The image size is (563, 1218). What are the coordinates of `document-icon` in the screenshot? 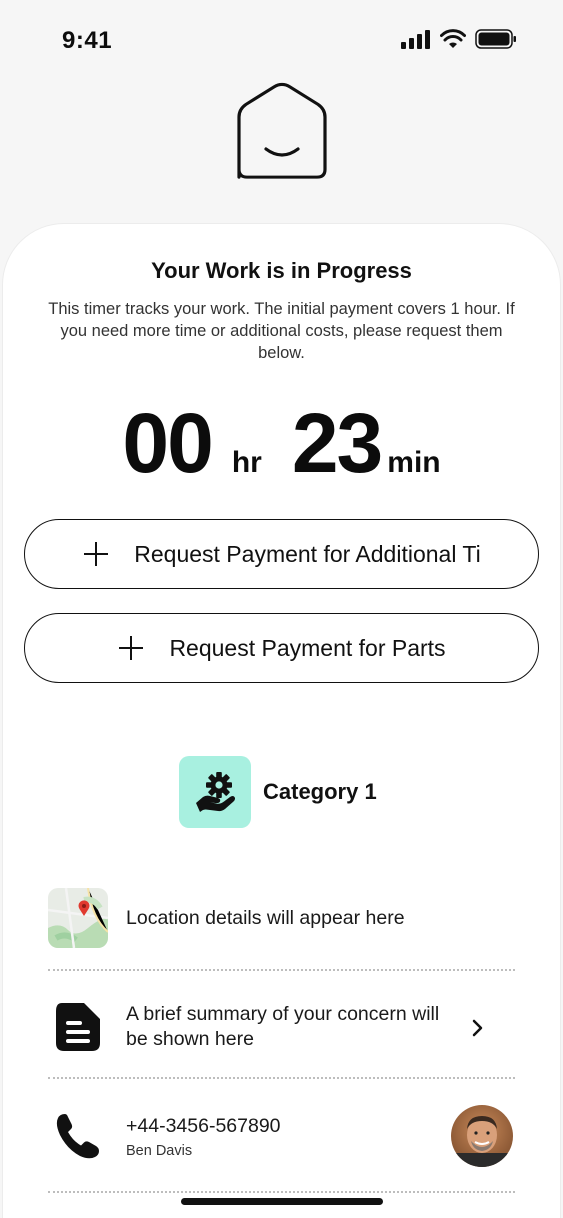 It's located at (78, 1027).